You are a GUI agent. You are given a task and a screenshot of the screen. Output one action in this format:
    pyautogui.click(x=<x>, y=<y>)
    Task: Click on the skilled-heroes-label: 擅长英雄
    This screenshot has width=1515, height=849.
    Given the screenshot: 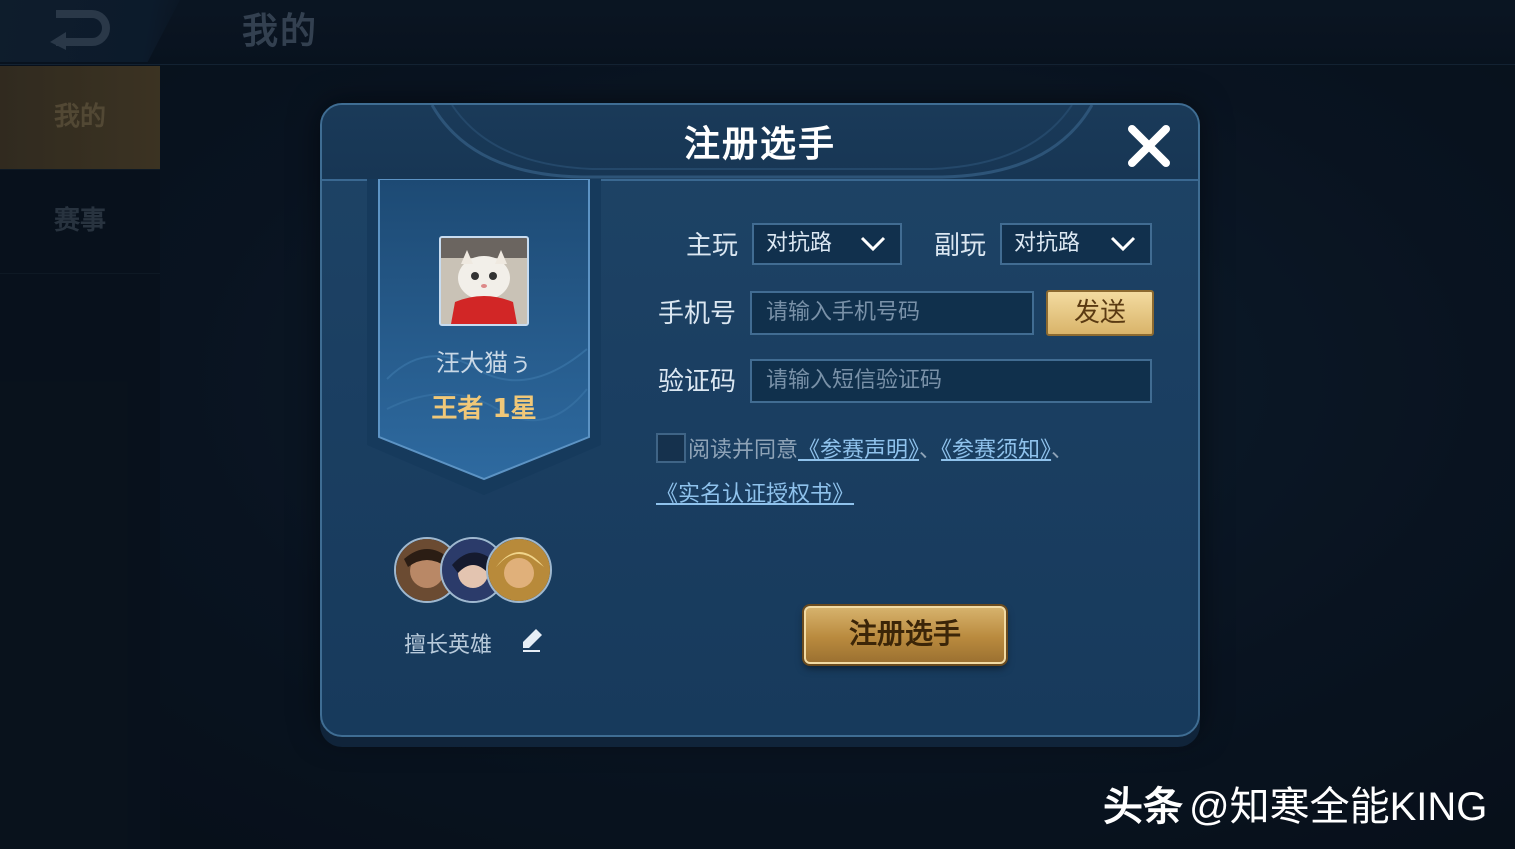 What is the action you would take?
    pyautogui.click(x=448, y=645)
    